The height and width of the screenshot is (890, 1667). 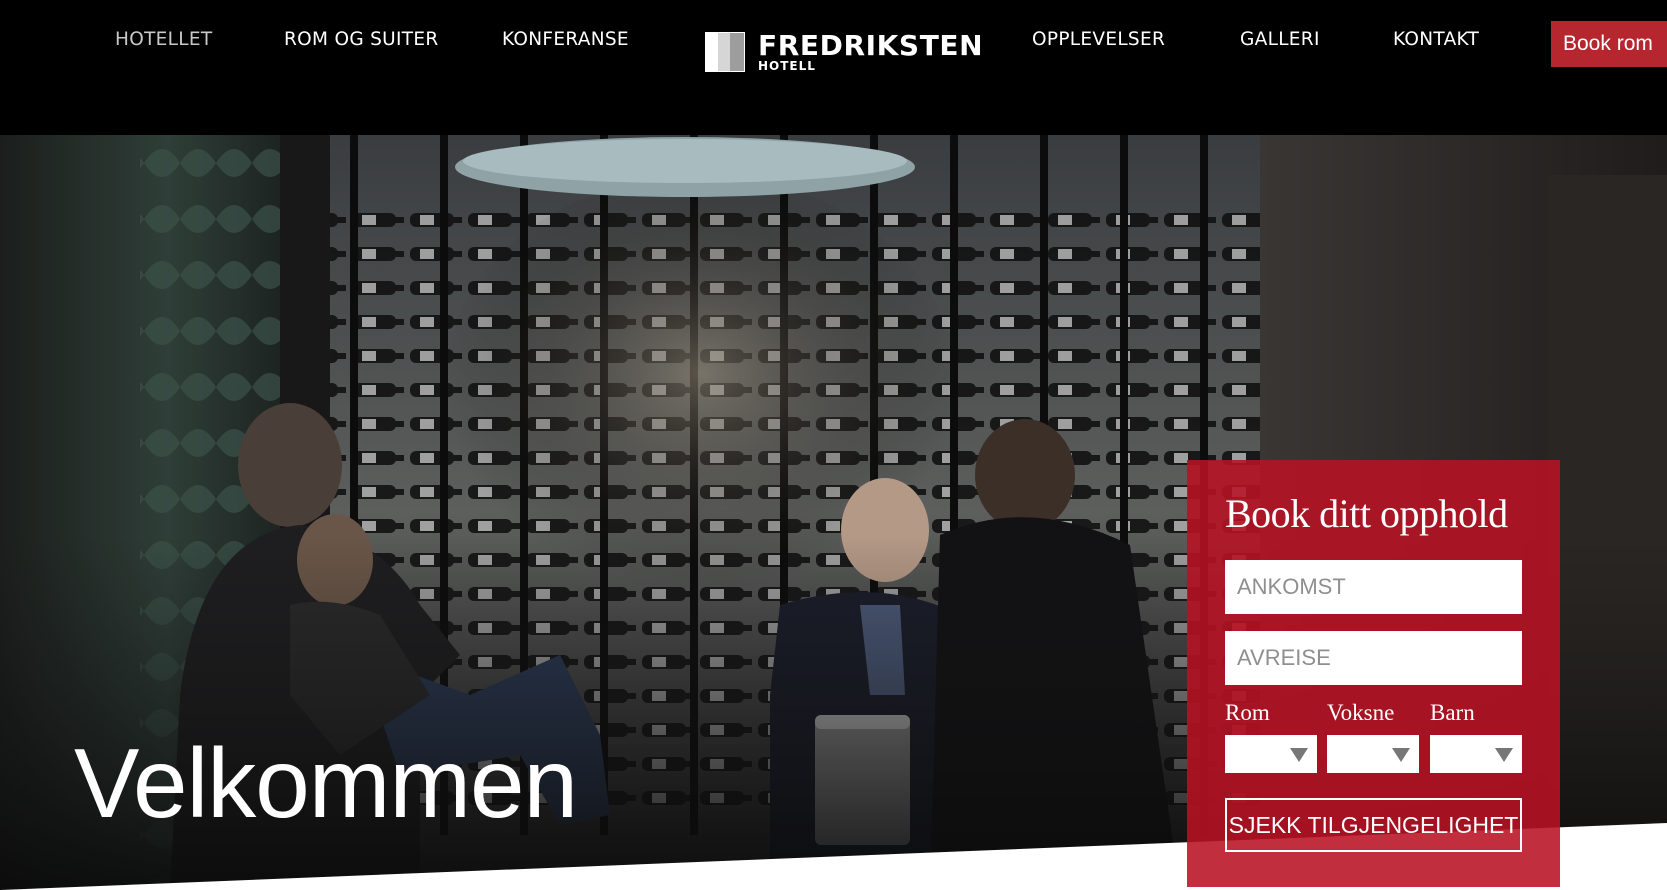 What do you see at coordinates (871, 45) in the screenshot?
I see `logo-name: FREDRIKSTEN` at bounding box center [871, 45].